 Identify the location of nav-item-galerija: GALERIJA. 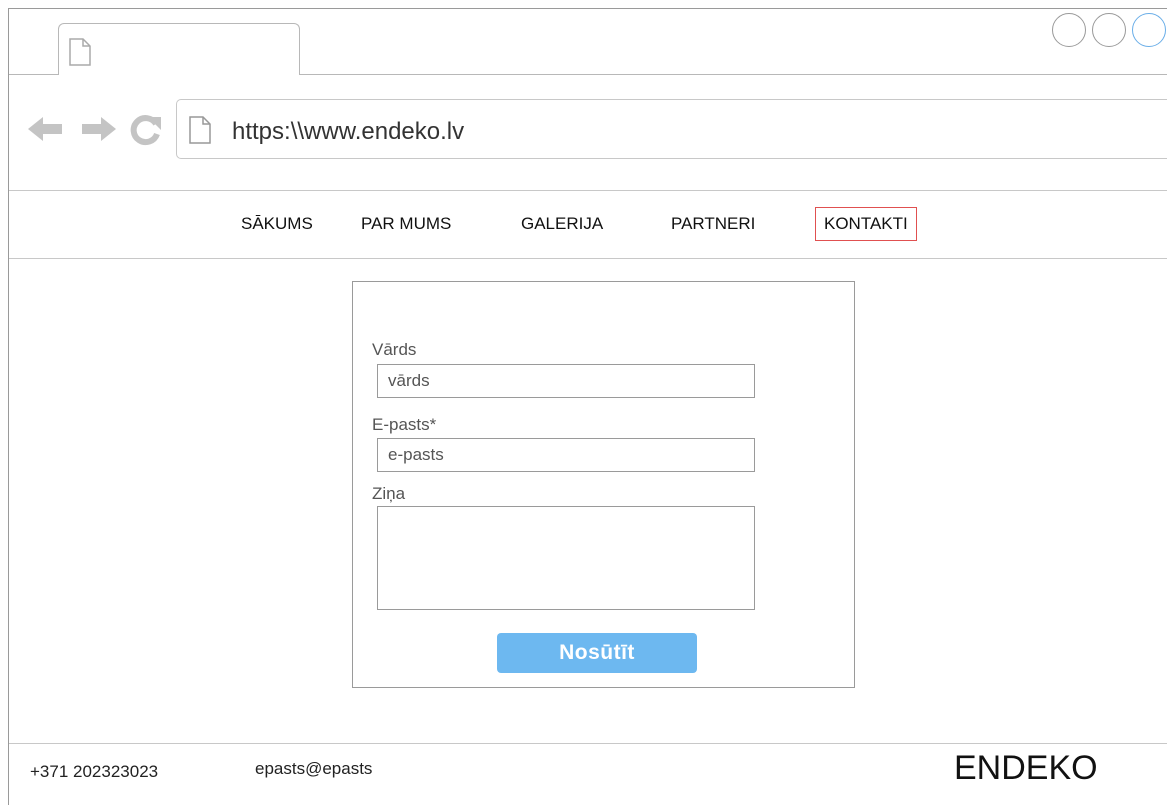
(562, 224).